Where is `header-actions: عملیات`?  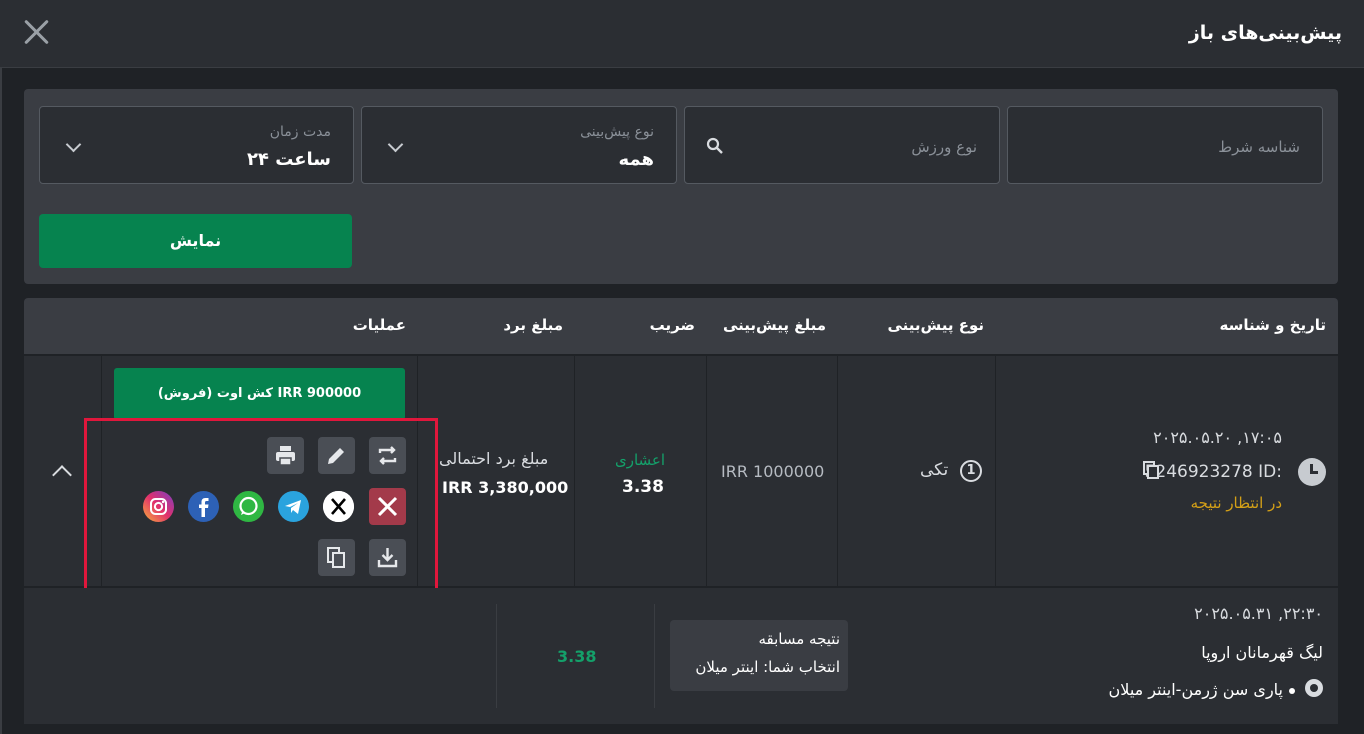 header-actions: عملیات is located at coordinates (379, 325).